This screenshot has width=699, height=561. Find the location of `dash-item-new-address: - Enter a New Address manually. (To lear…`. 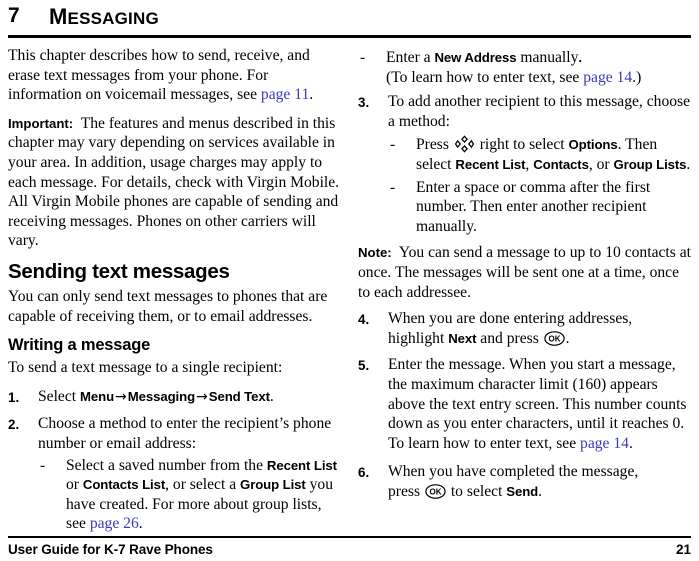

dash-item-new-address: - Enter a New Address manually. (To lear… is located at coordinates (524, 67).